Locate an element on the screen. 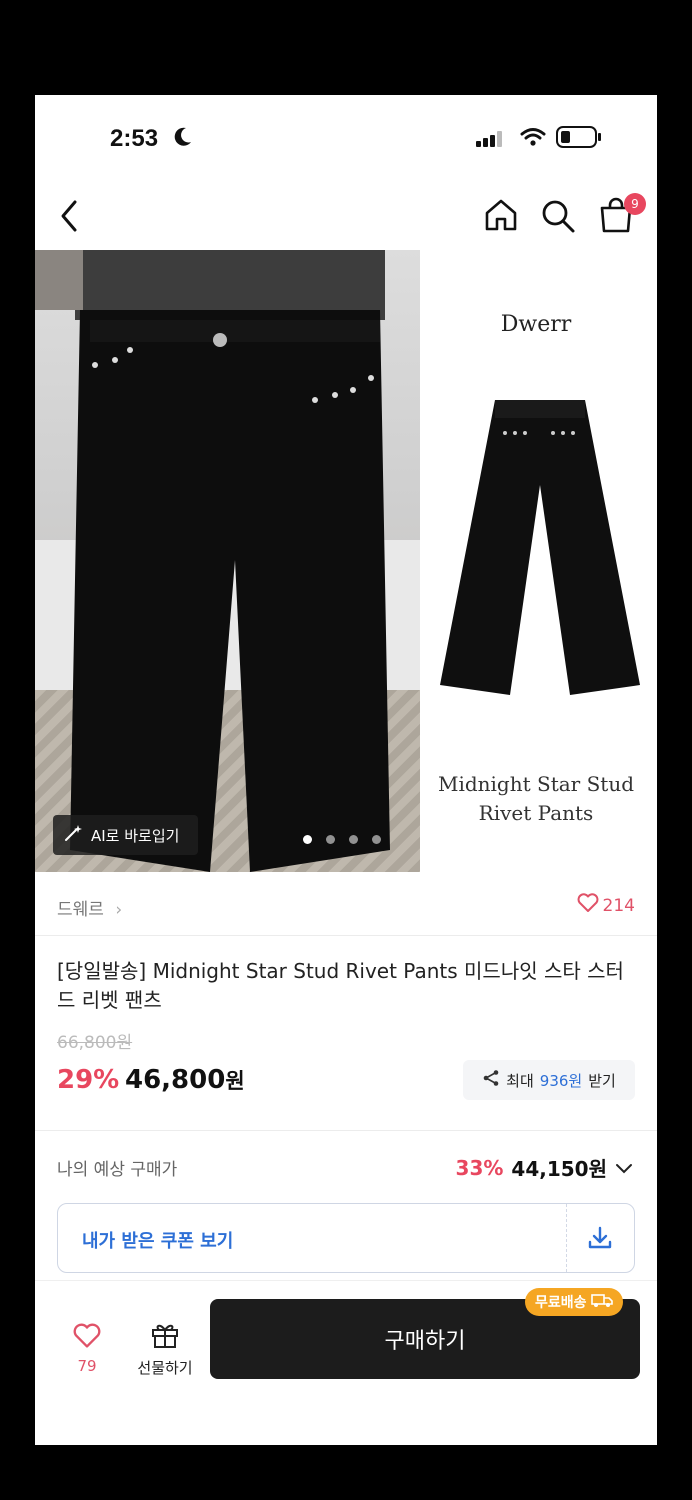 This screenshot has width=692, height=1500. gift-button: 선물하기 is located at coordinates (165, 1349).